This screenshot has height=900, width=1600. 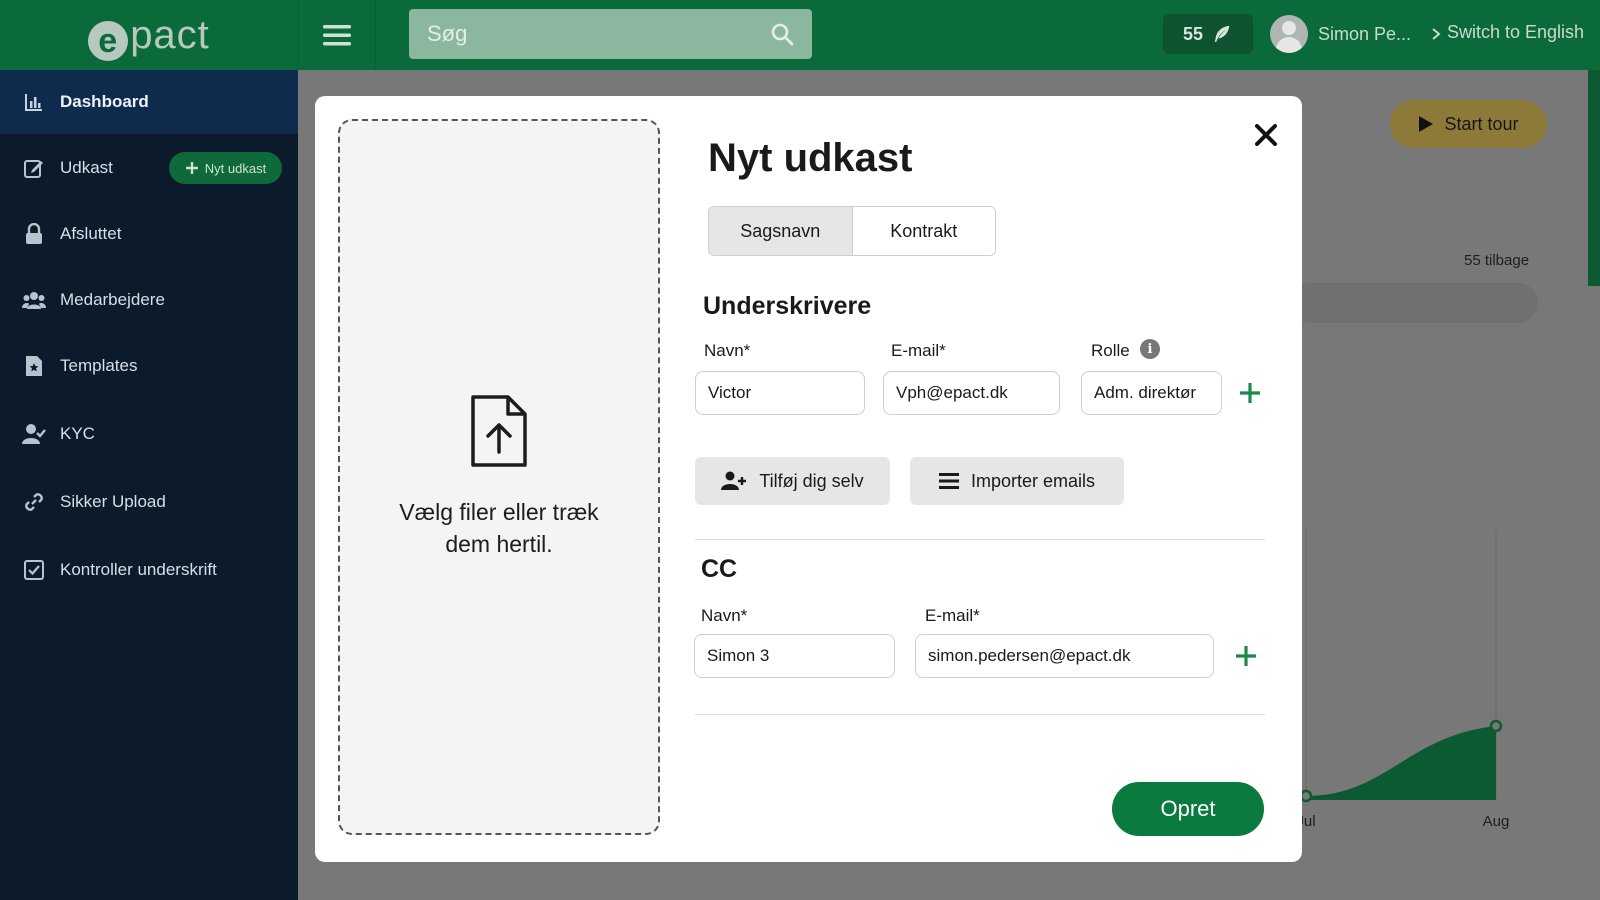 I want to click on tab-sagsnavn: Sagsnavn, so click(x=781, y=231).